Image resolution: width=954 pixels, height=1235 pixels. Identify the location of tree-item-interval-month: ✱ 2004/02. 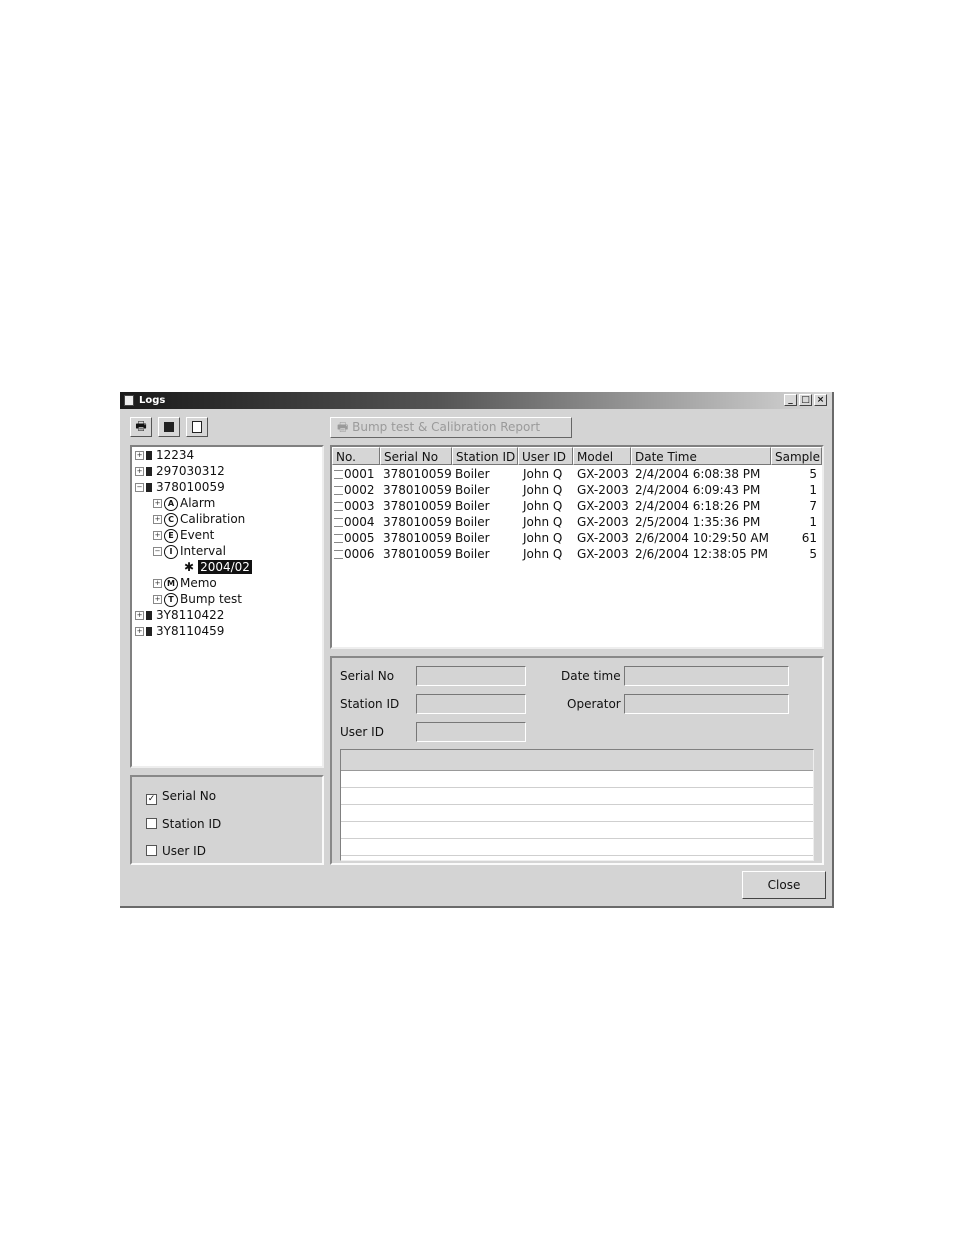
(218, 567).